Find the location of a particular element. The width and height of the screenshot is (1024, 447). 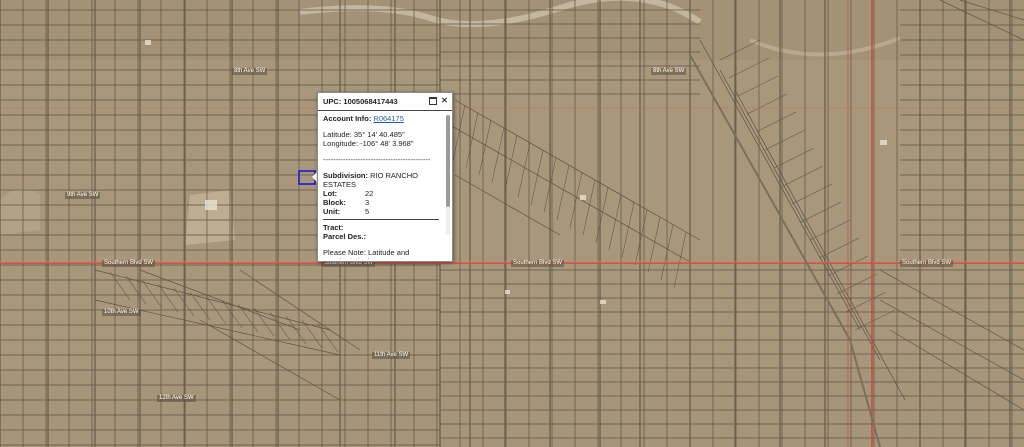

road-label-southern-blvd-west: Southern Blvd SW is located at coordinates (129, 263).